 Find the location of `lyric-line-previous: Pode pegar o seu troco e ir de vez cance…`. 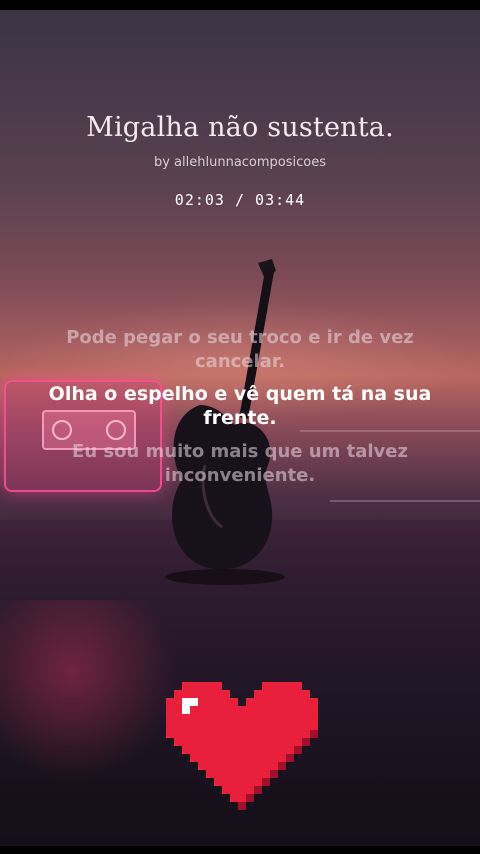

lyric-line-previous: Pode pegar o seu troco e ir de vez cance… is located at coordinates (240, 349).